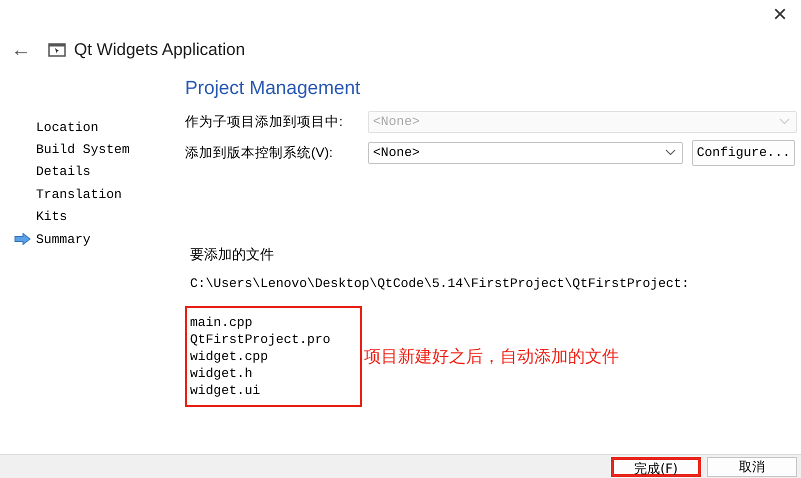 This screenshot has height=478, width=801. Describe the element at coordinates (525, 153) in the screenshot. I see `combo-box: <None>` at that location.